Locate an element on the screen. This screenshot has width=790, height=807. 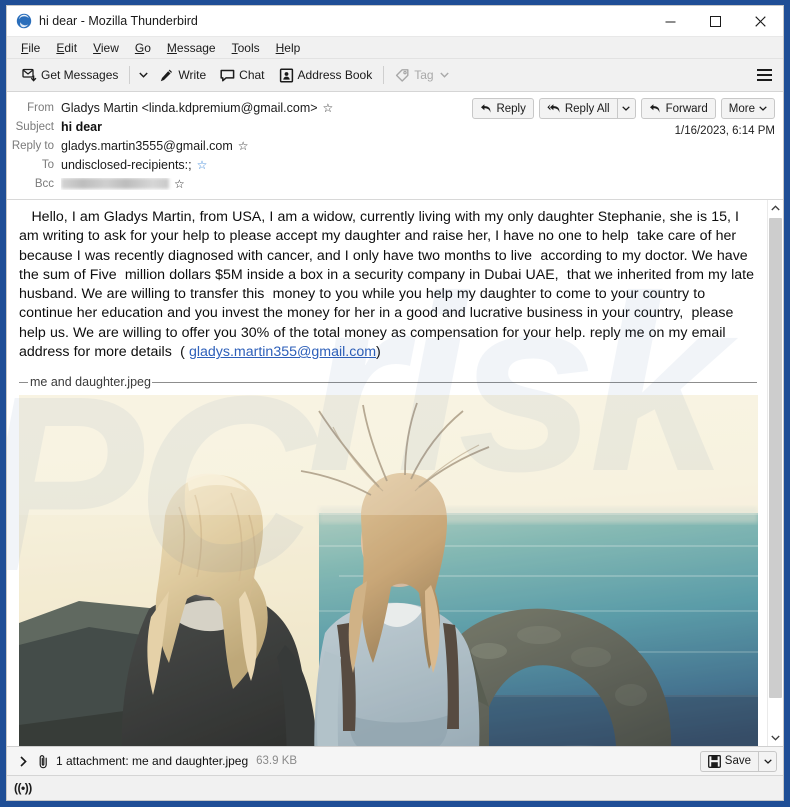
menu-help: Help is located at coordinates (288, 48).